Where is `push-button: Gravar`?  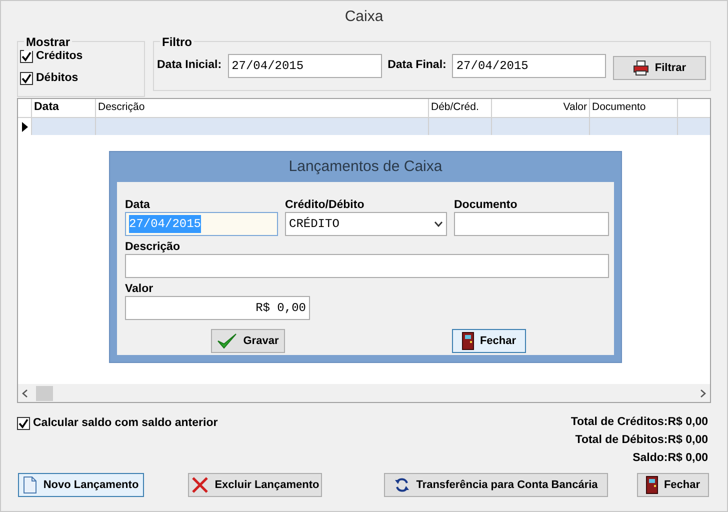
push-button: Gravar is located at coordinates (248, 341).